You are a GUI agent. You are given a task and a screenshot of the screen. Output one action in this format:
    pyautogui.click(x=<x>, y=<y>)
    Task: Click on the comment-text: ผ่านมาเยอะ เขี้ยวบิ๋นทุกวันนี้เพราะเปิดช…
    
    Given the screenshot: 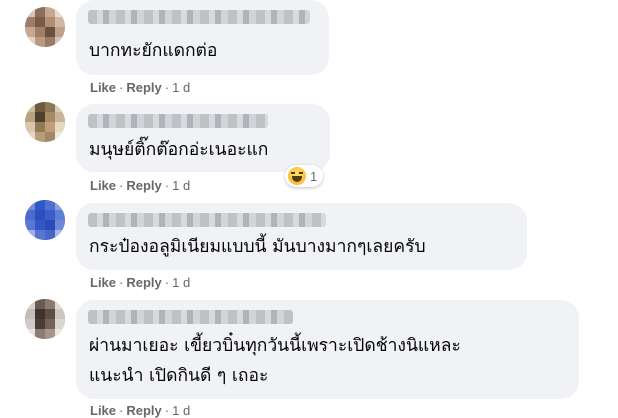 What is the action you would take?
    pyautogui.click(x=275, y=346)
    